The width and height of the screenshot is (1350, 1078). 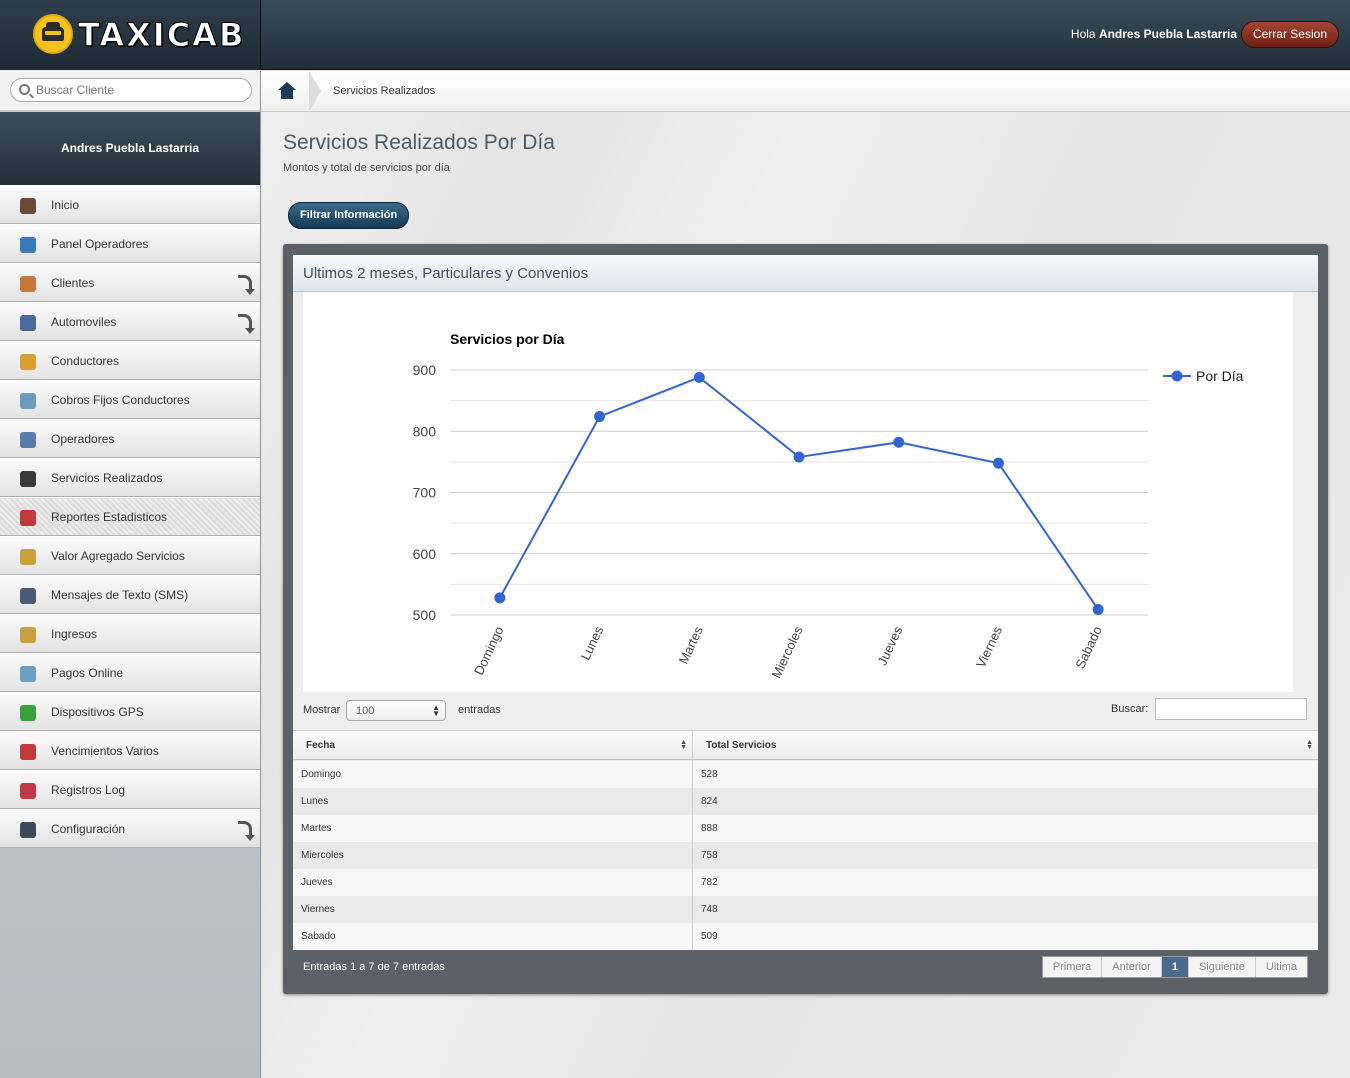 I want to click on sidebar-item-label: Cobros Fijos Conductores, so click(x=120, y=400).